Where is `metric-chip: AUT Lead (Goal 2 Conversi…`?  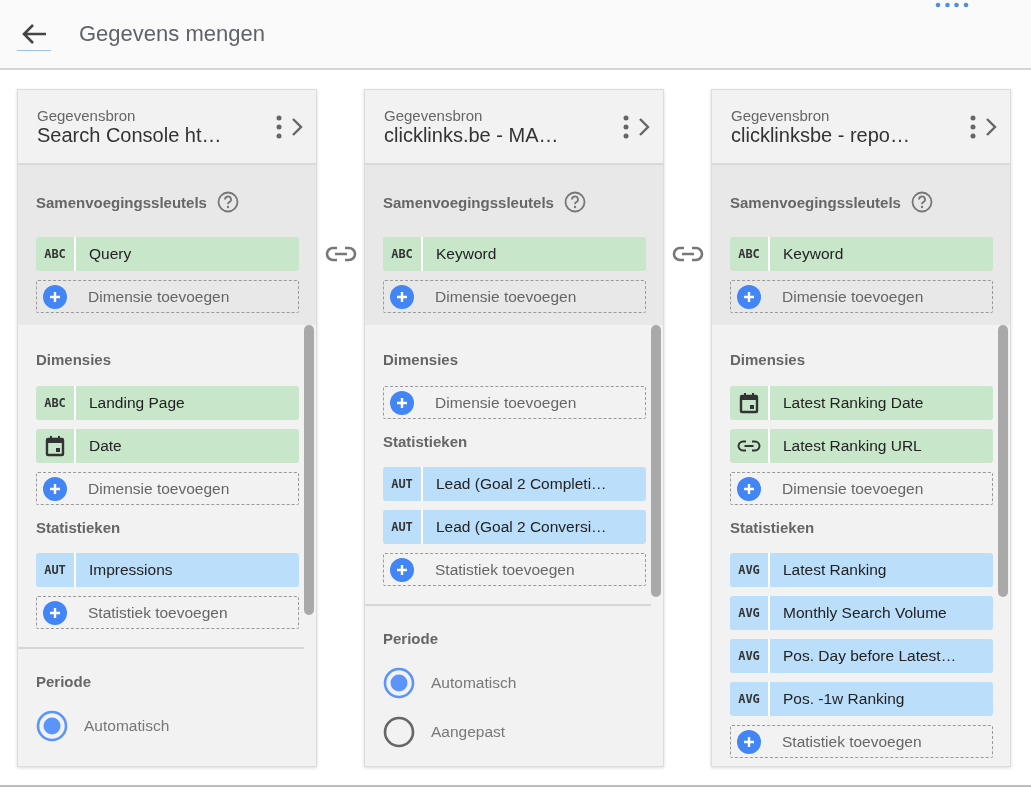
metric-chip: AUT Lead (Goal 2 Conversi… is located at coordinates (514, 527).